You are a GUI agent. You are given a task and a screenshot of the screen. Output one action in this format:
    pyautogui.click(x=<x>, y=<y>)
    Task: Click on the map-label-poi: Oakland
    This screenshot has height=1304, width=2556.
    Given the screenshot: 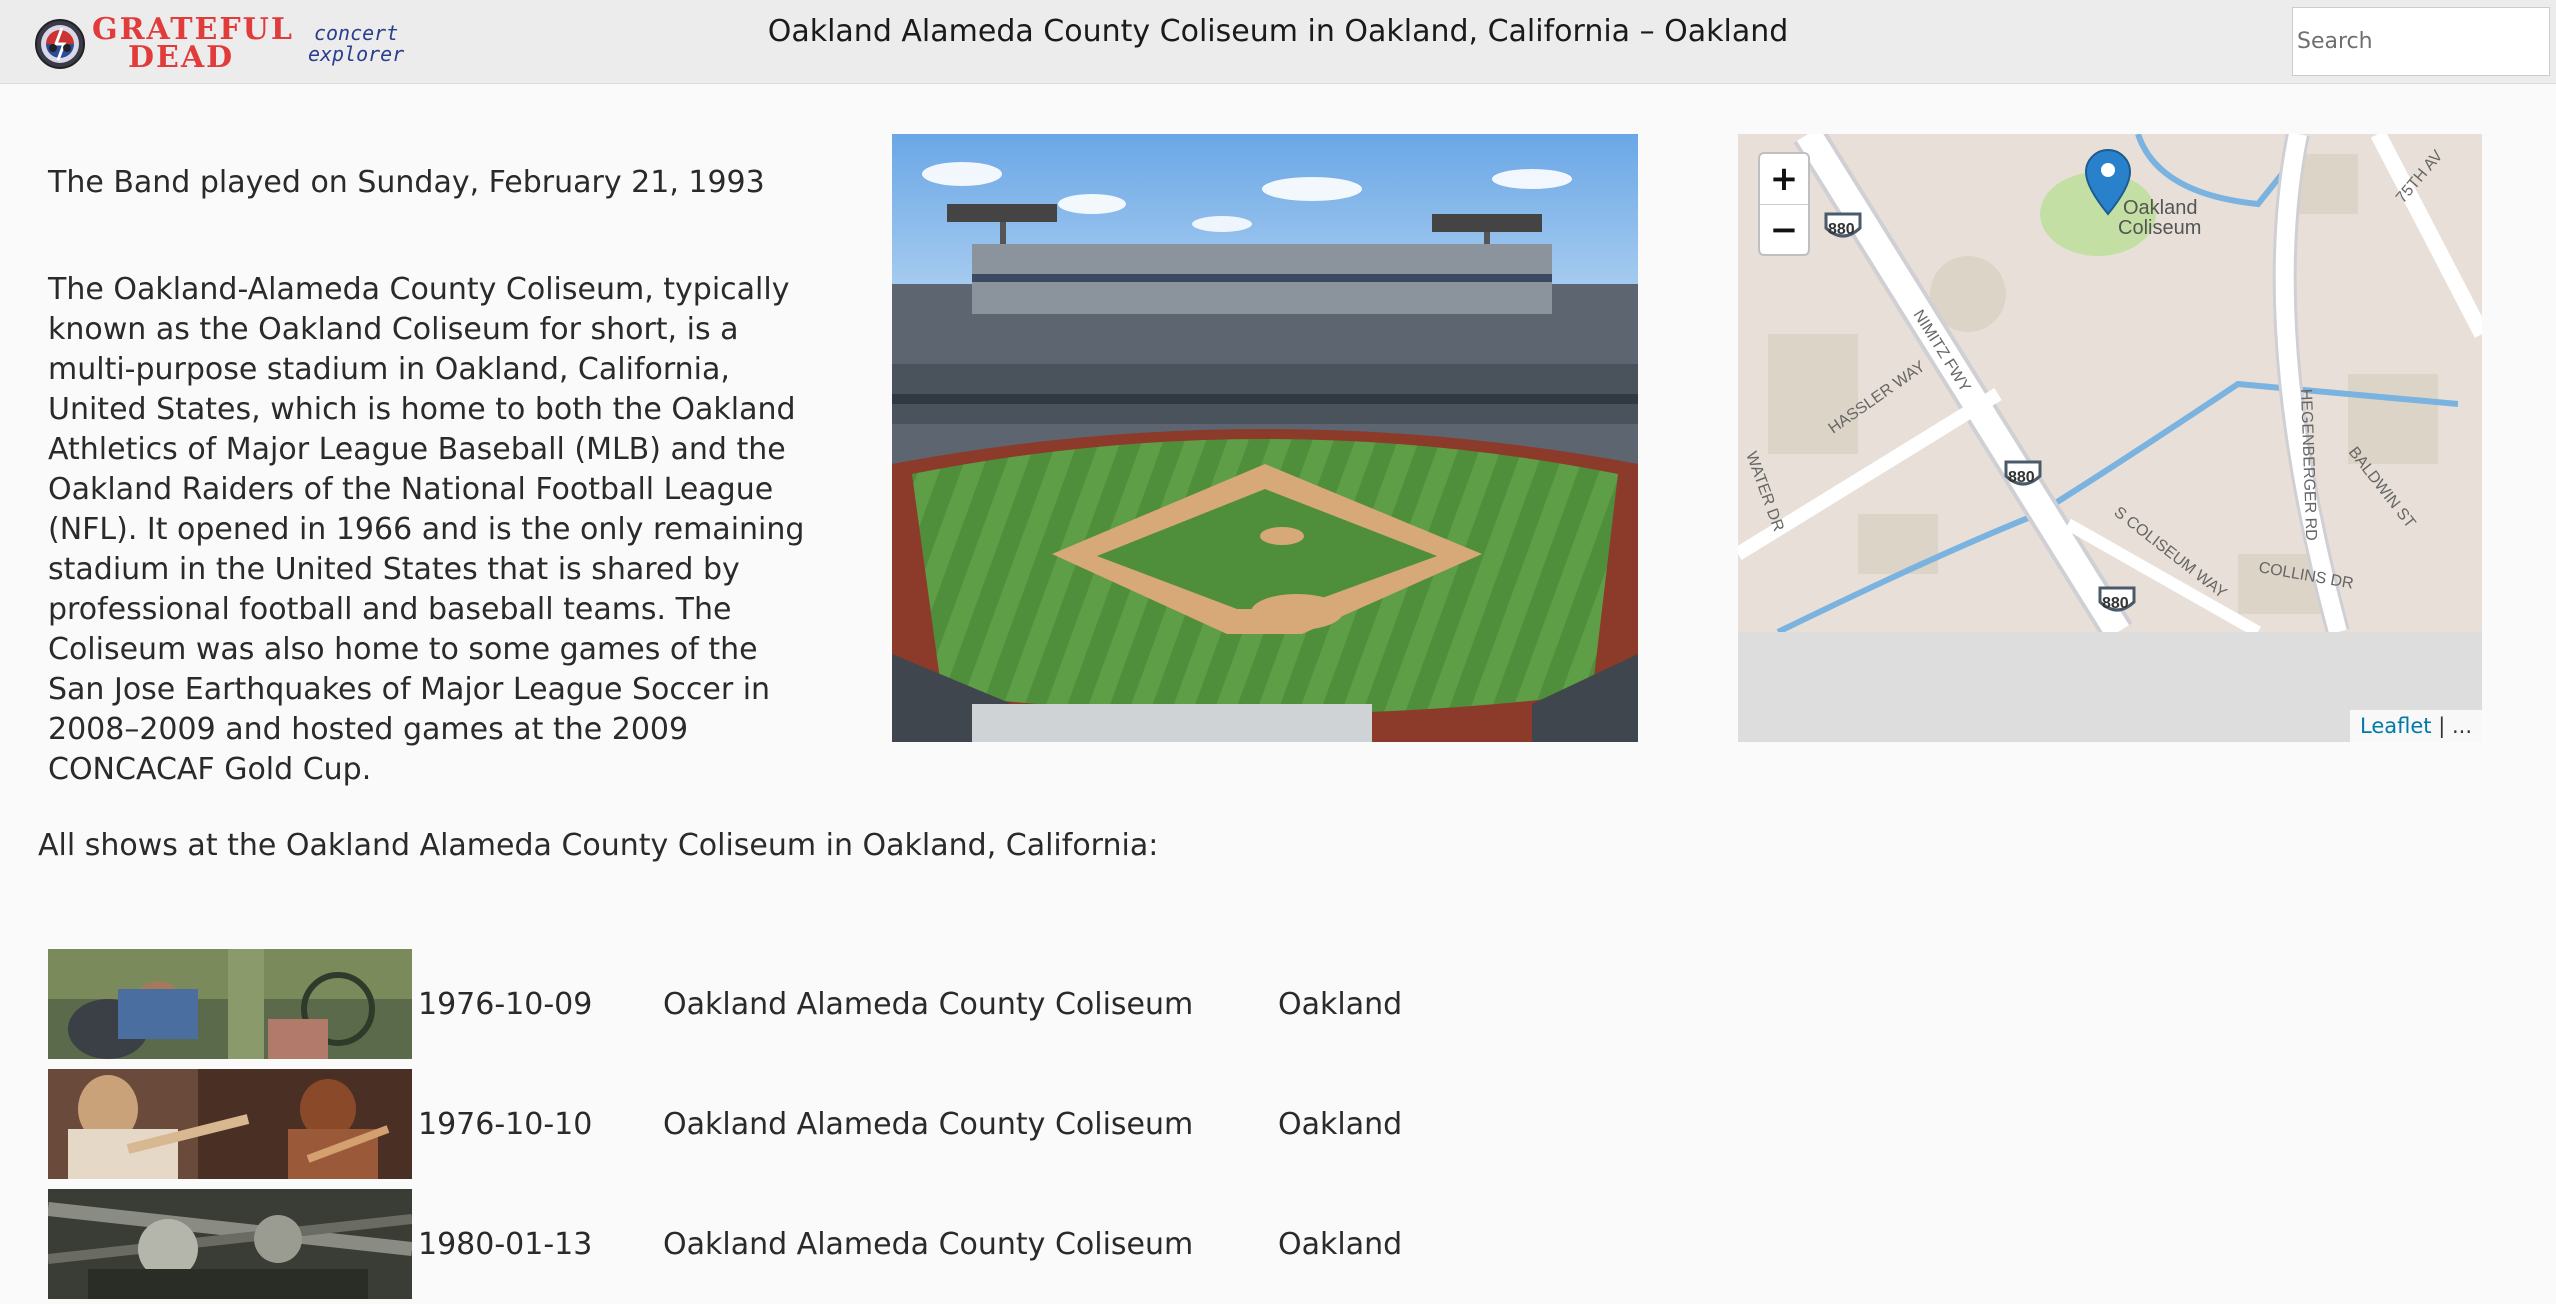 What is the action you would take?
    pyautogui.click(x=2160, y=208)
    